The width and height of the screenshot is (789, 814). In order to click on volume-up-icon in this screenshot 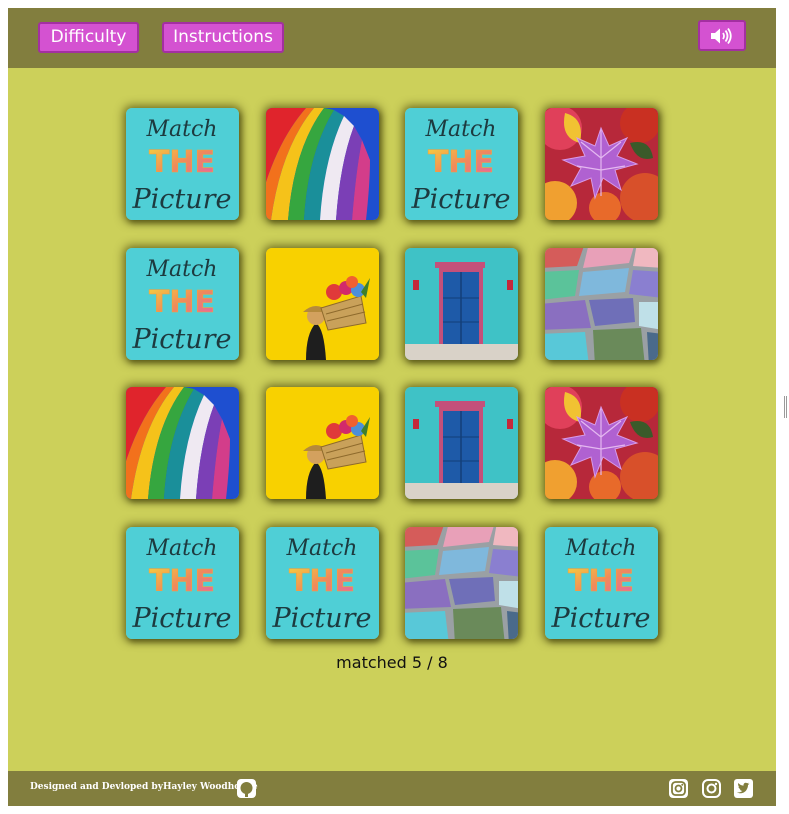, I will do `click(721, 36)`.